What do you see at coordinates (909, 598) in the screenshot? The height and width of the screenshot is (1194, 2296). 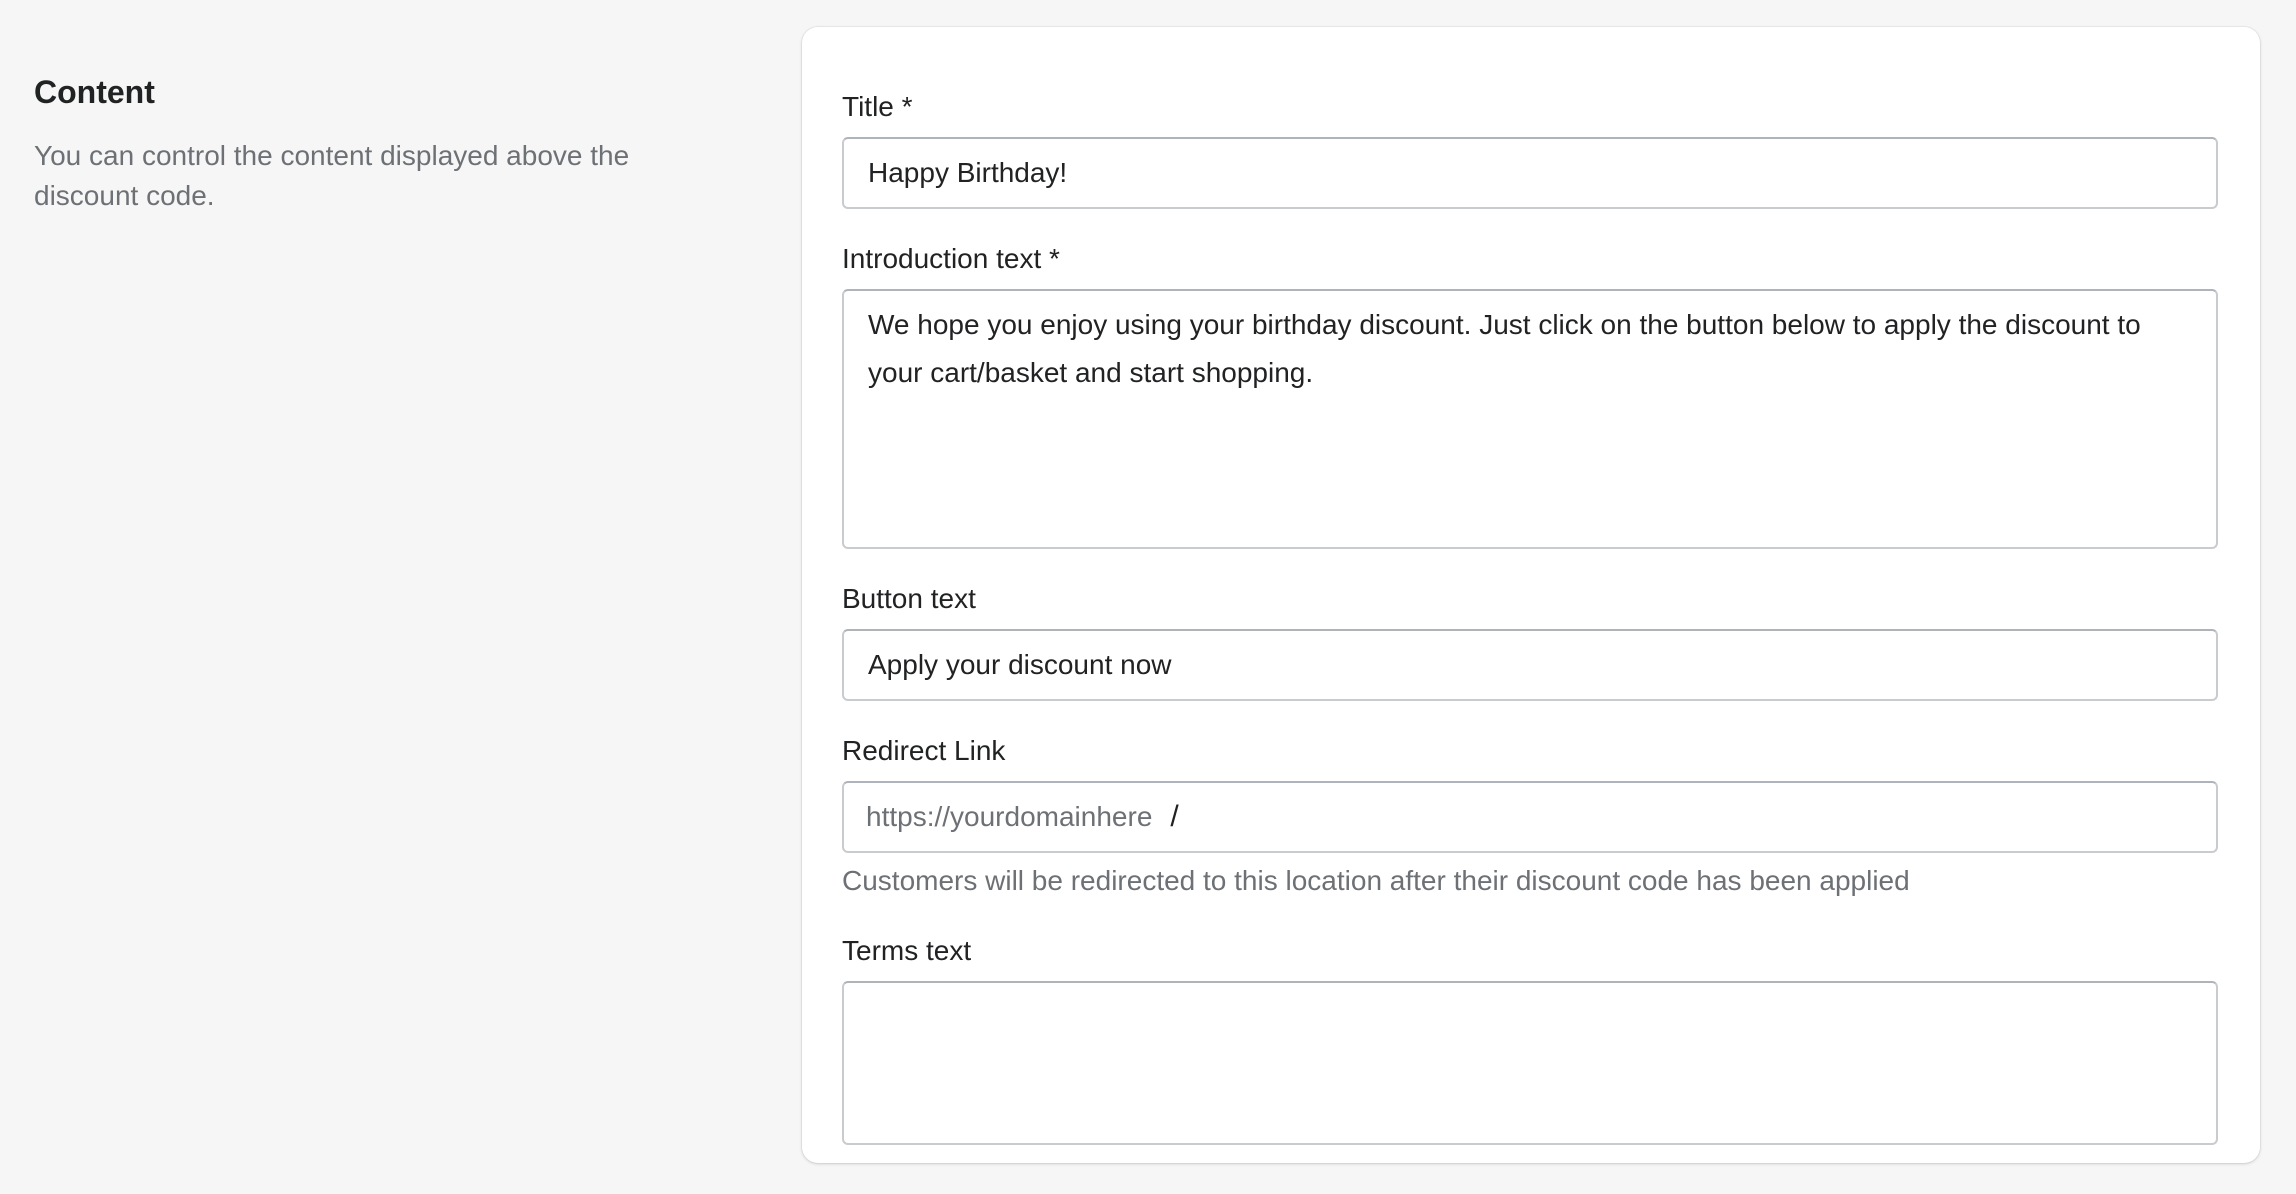 I see `button-text-label: Button text` at bounding box center [909, 598].